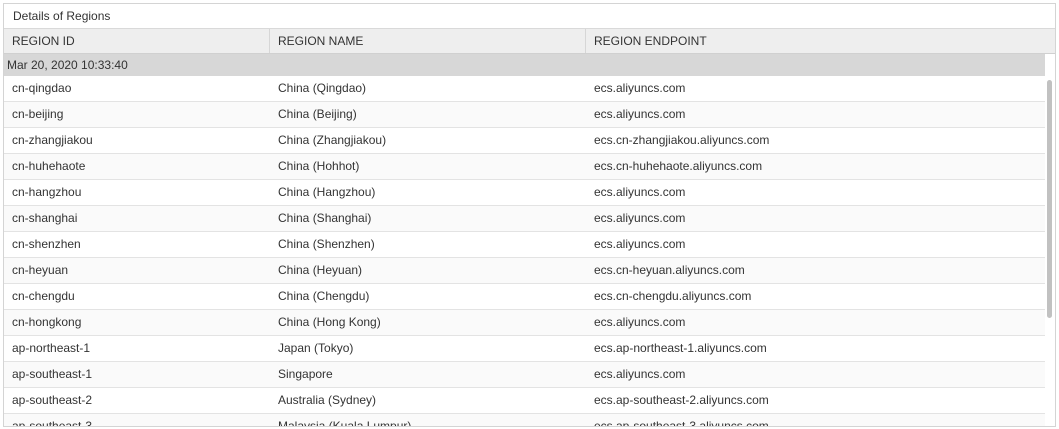 The width and height of the screenshot is (1059, 429). Describe the element at coordinates (325, 218) in the screenshot. I see `cell-region-name: China (Shanghai)` at that location.